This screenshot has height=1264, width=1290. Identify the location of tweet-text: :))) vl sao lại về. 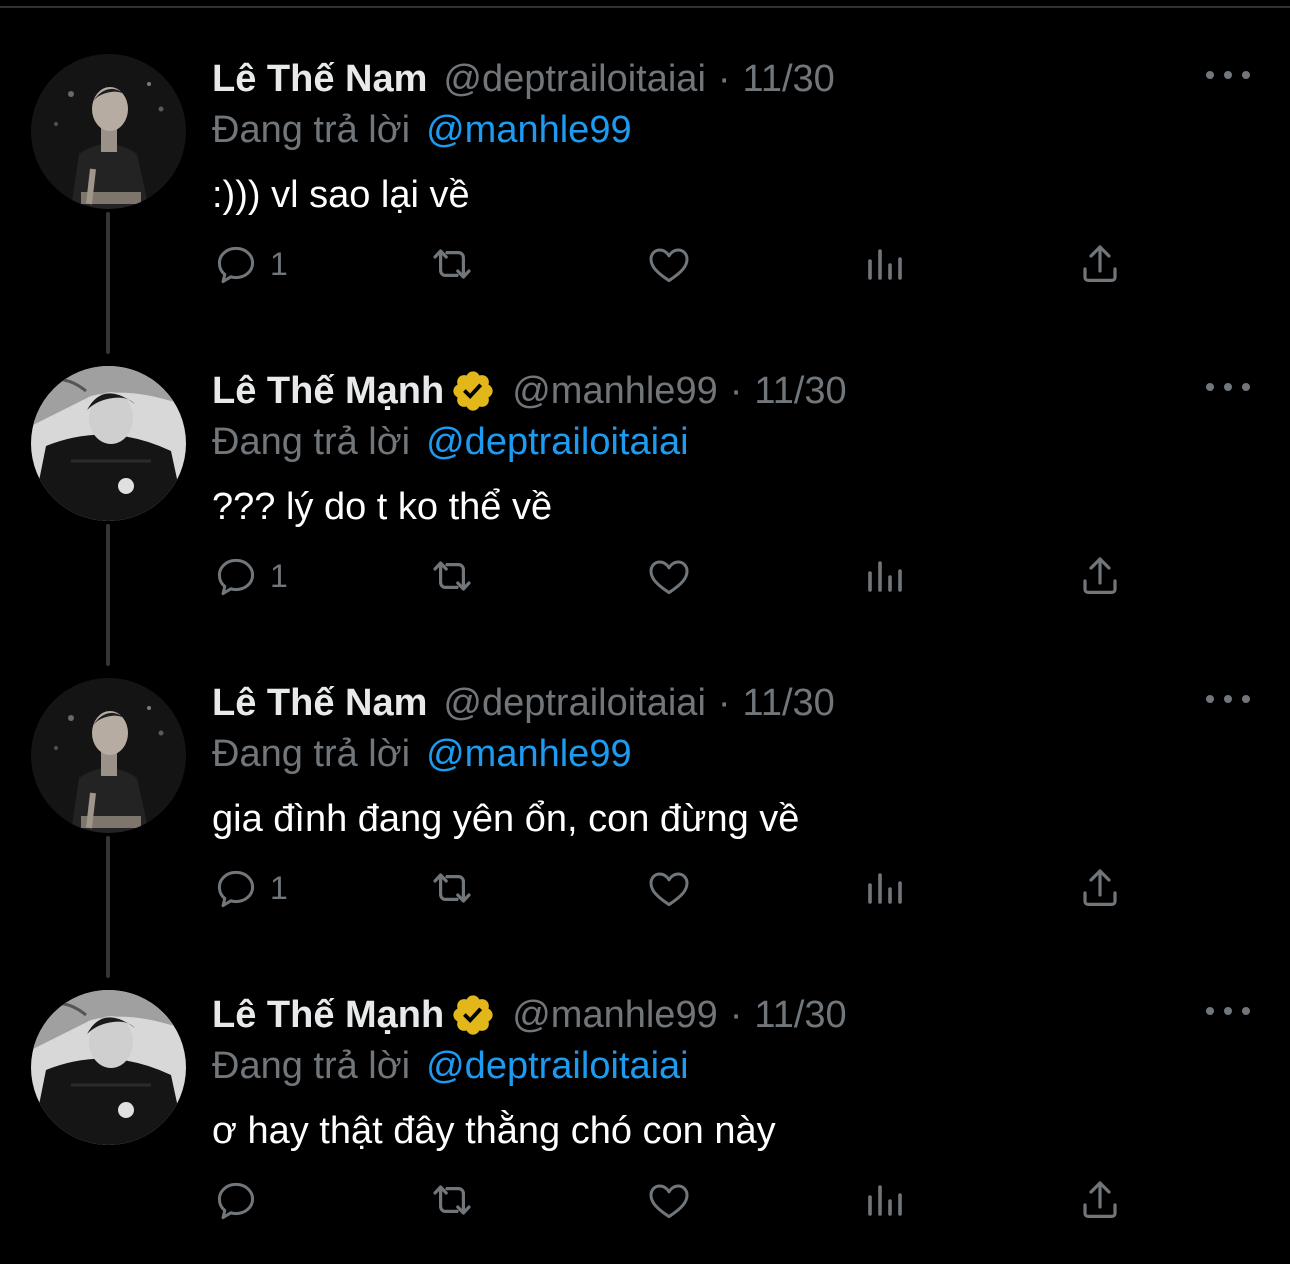
(341, 195).